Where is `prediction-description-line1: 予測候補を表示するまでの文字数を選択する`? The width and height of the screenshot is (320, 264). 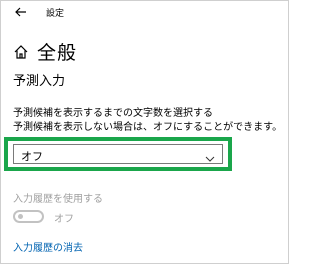
prediction-description-line1: 予測候補を表示するまでの文字数を選択する is located at coordinates (113, 113).